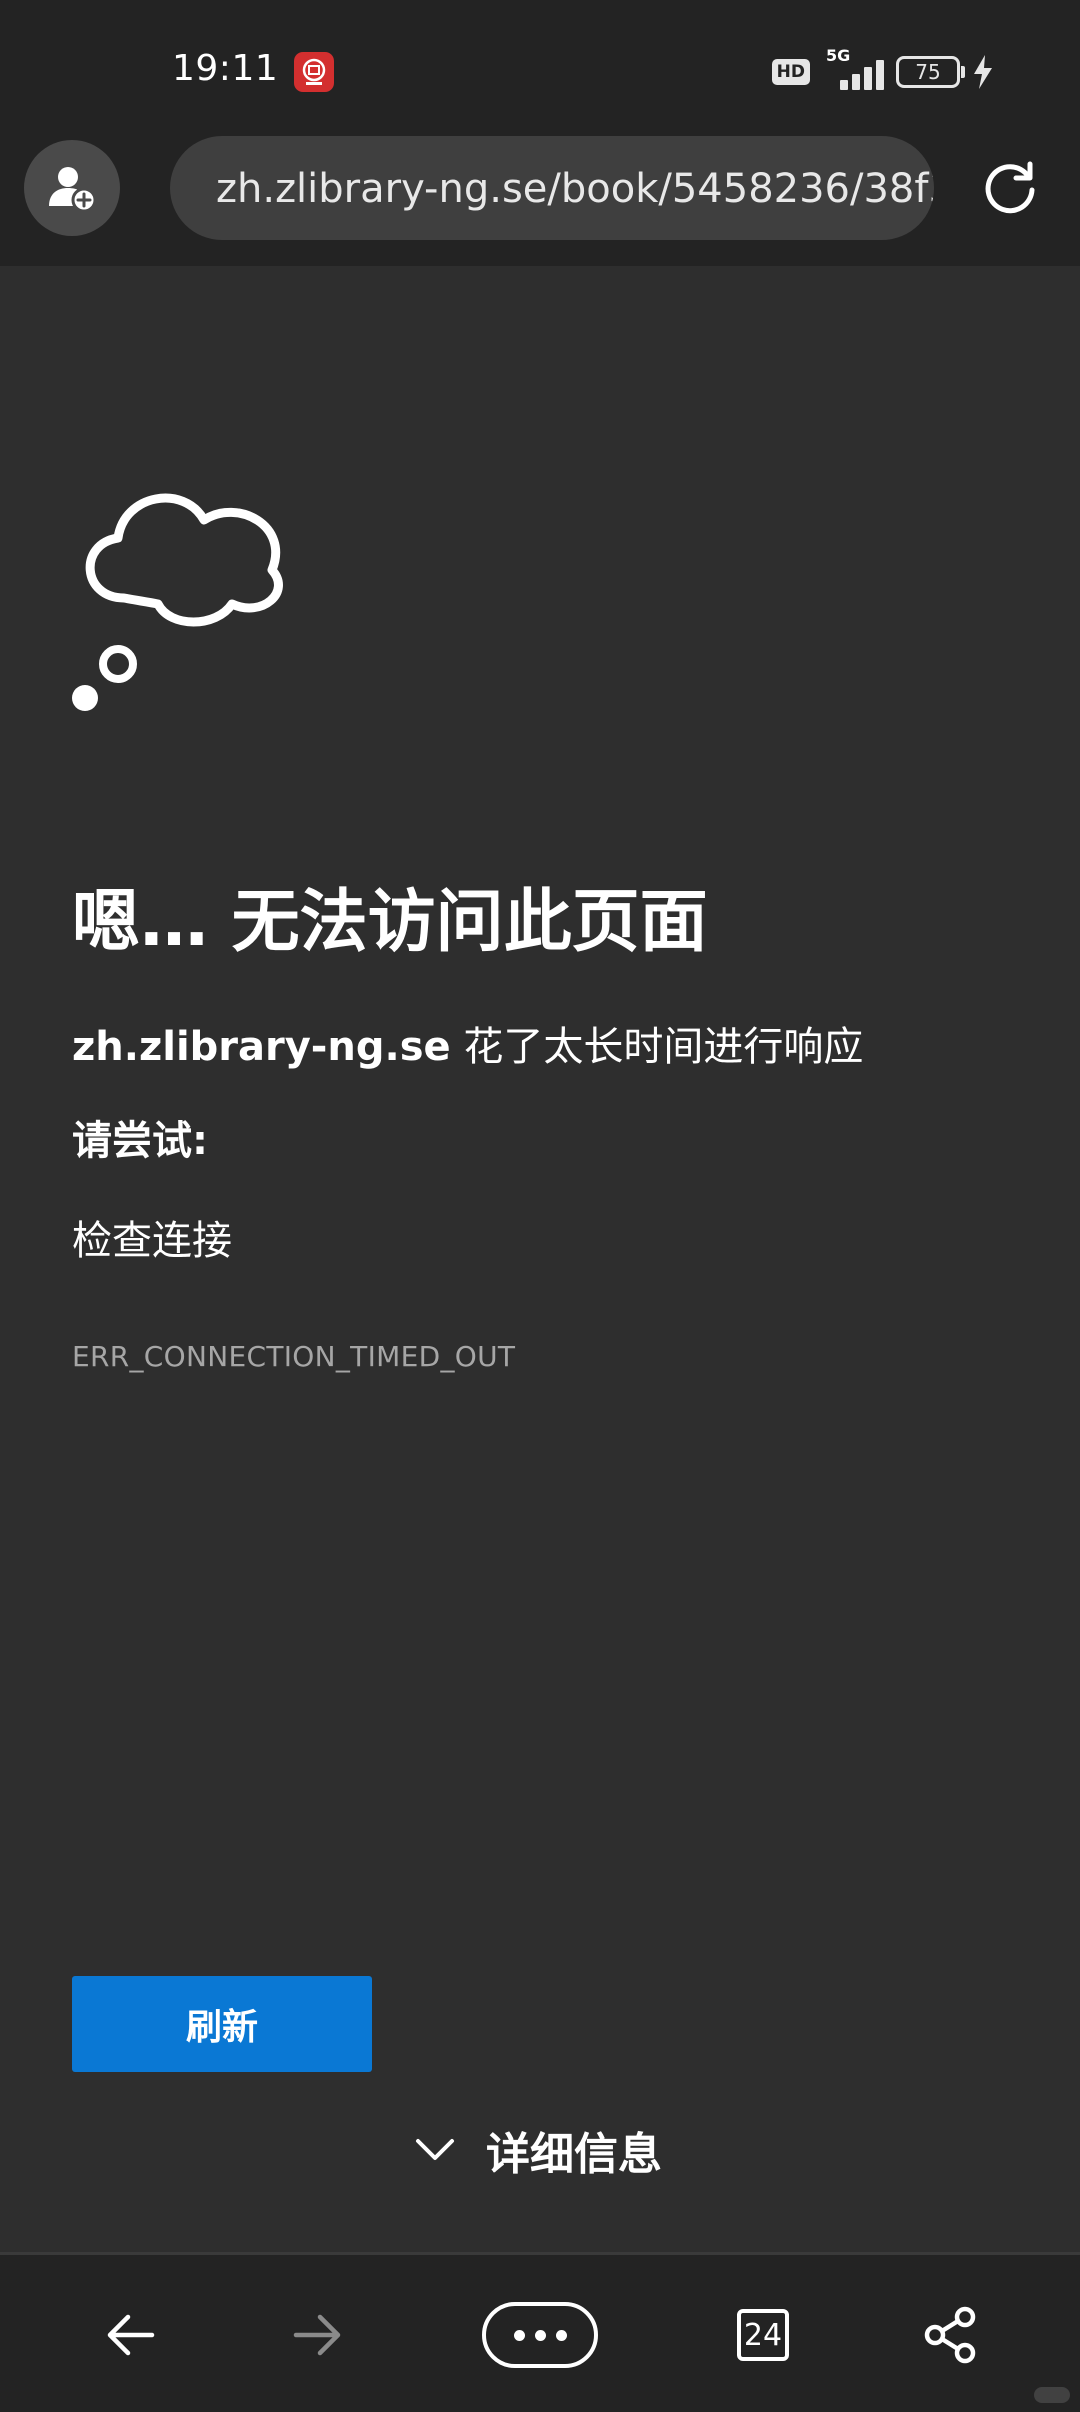  I want to click on forward-icon, so click(317, 2335).